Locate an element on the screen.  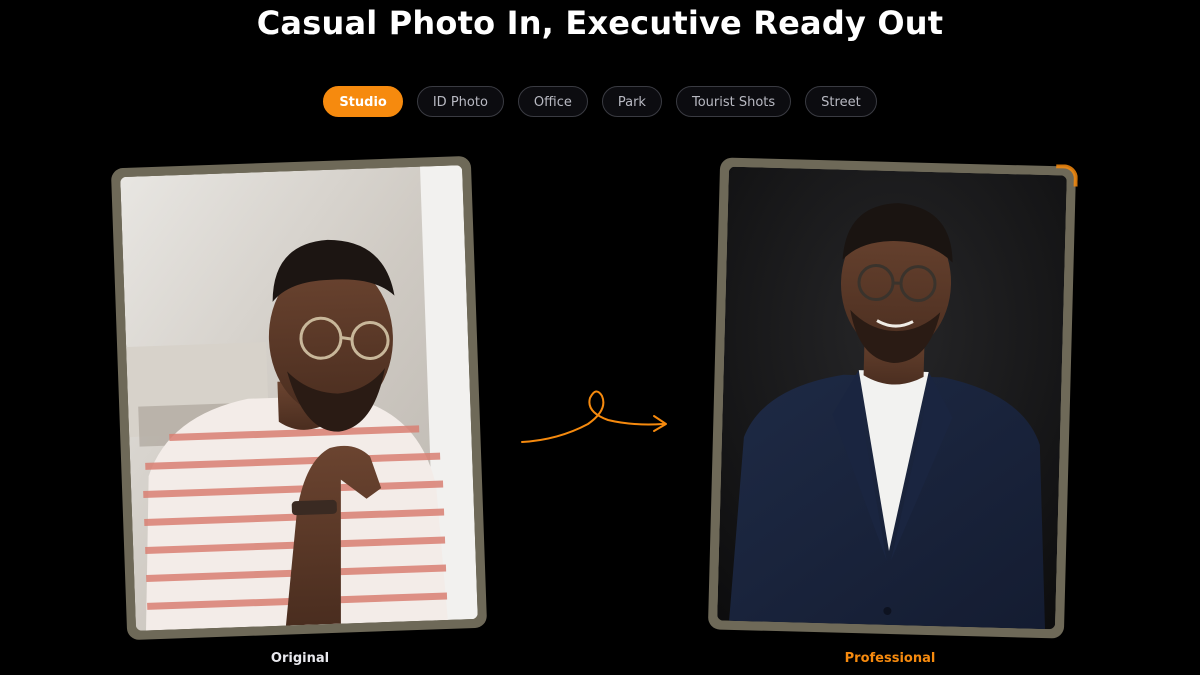
tab-street: Street is located at coordinates (841, 101).